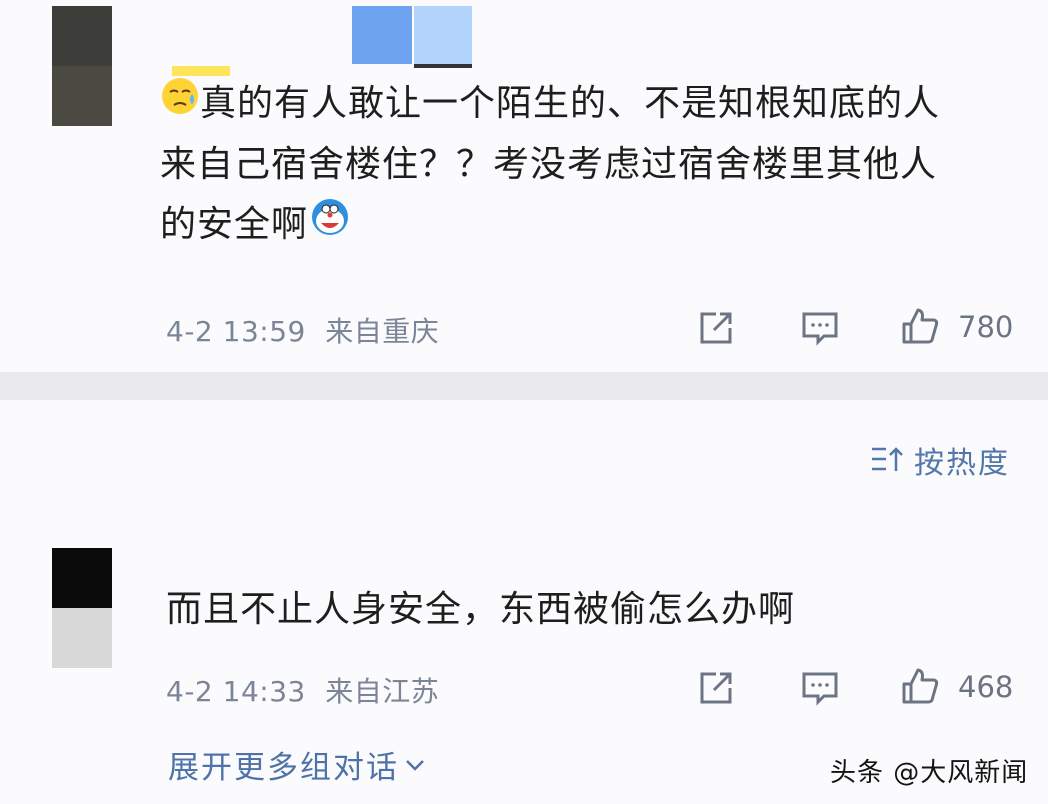 The width and height of the screenshot is (1048, 804). I want to click on comment-text: 而且不止人身安全，东西被偷怎么办啊, so click(481, 609).